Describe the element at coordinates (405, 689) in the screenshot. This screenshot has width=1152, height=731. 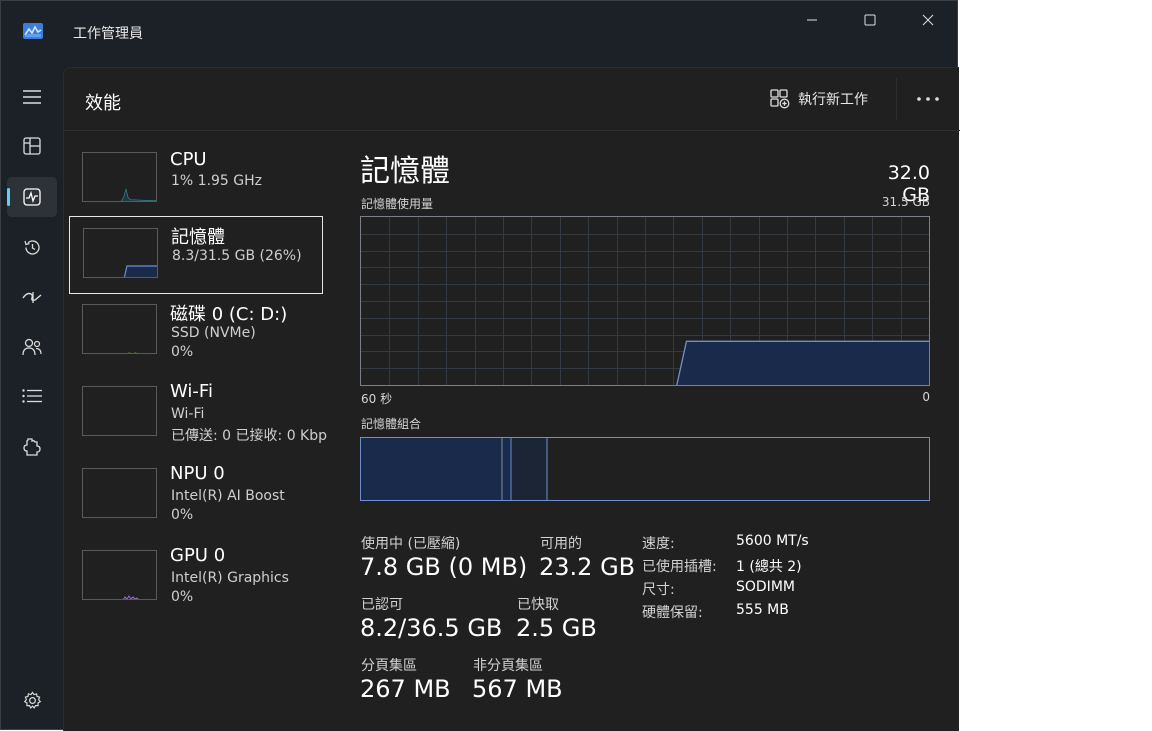
I see `paged-pool-value: 267 MB` at that location.